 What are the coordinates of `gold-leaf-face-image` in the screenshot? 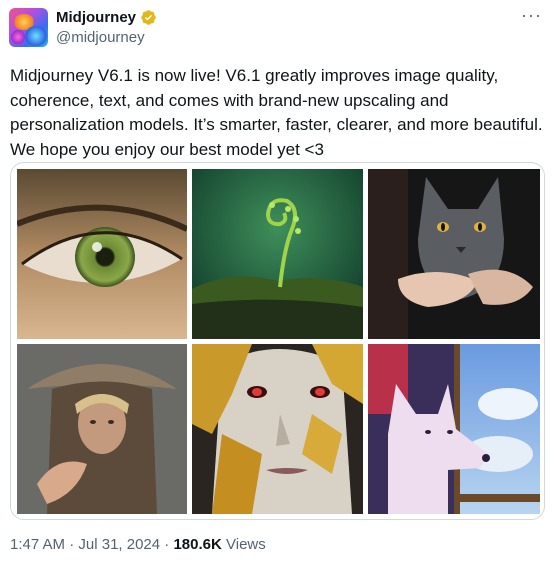 It's located at (277, 429).